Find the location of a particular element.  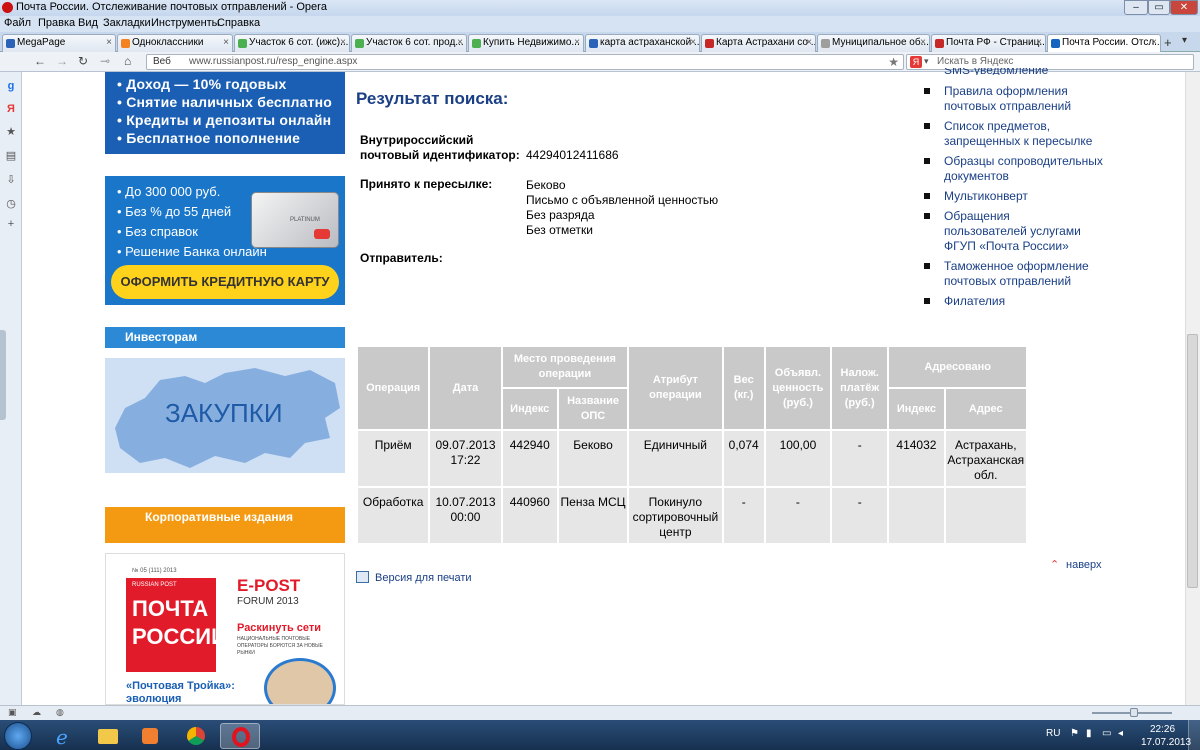

ie-icon: e is located at coordinates (64, 736).